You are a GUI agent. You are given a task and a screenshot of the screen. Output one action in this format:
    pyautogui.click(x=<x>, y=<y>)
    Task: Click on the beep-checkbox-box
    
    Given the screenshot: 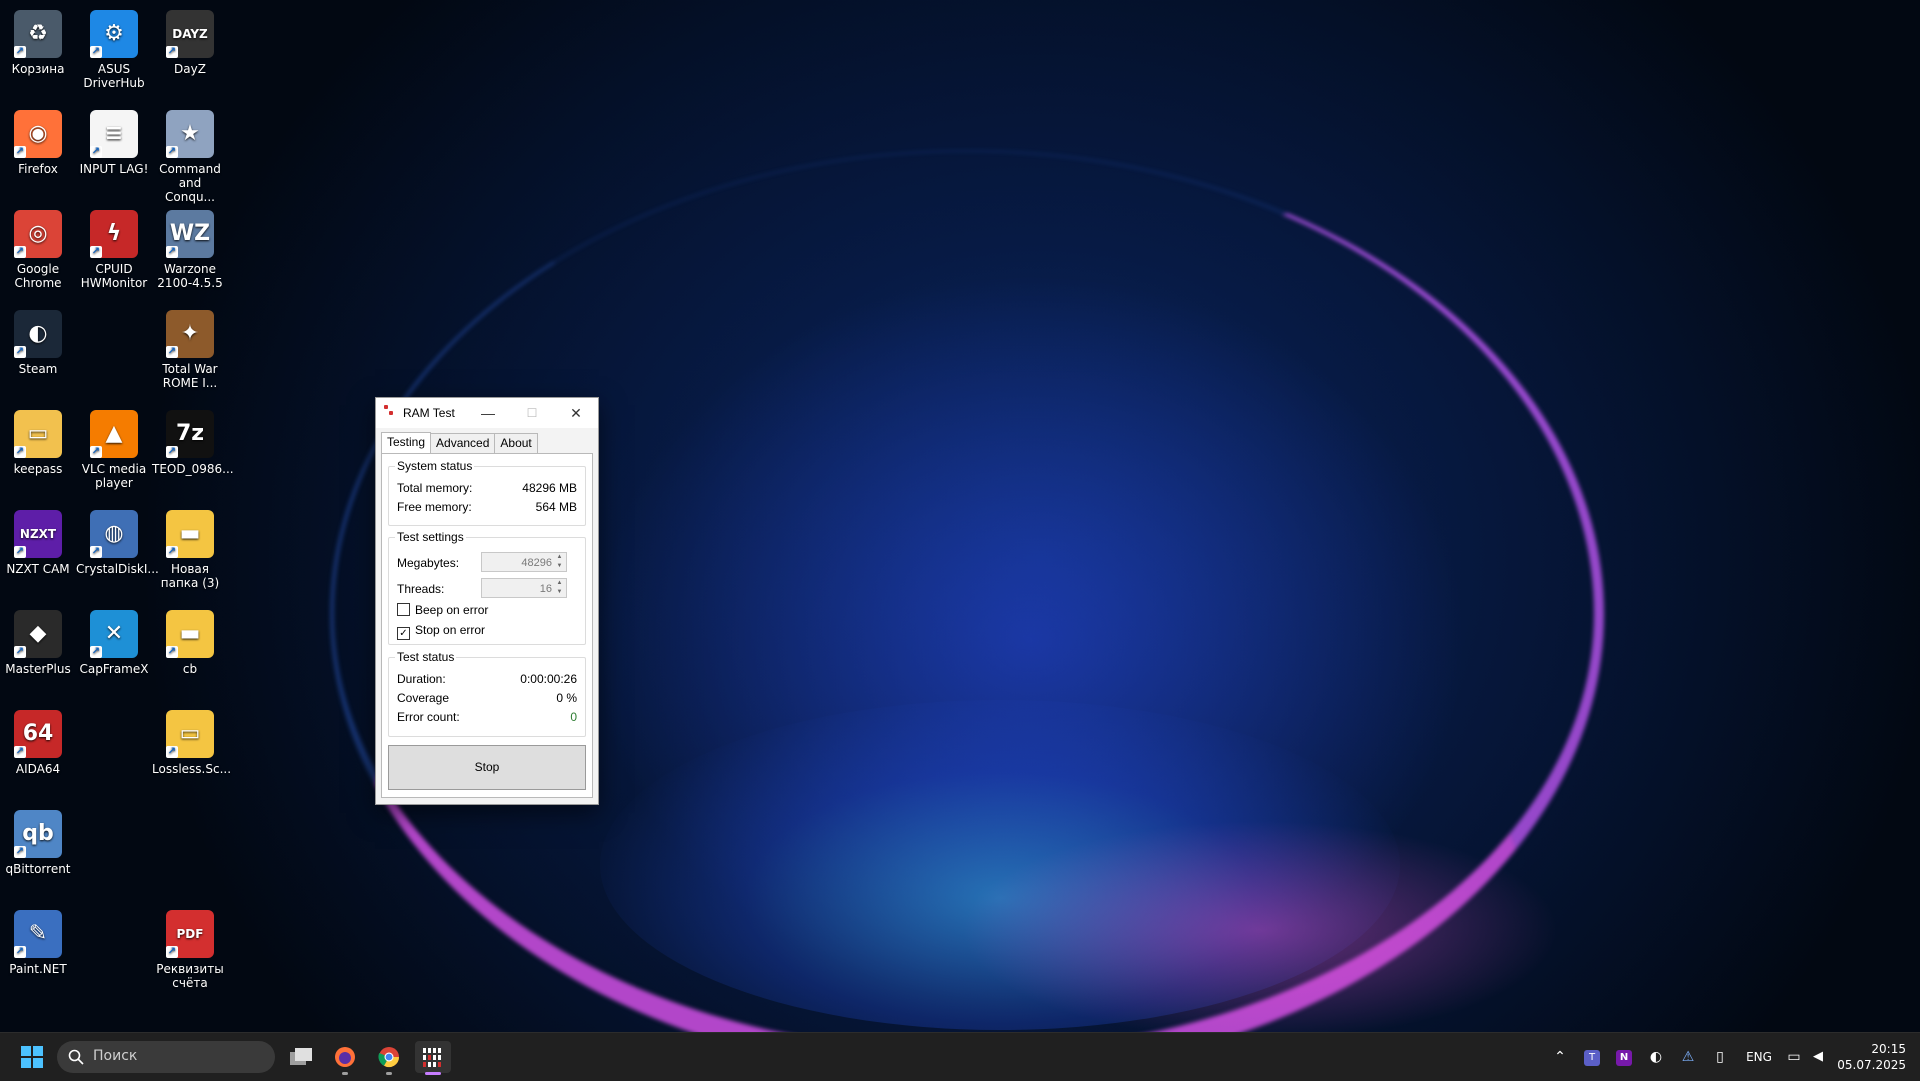 What is the action you would take?
    pyautogui.click(x=403, y=609)
    